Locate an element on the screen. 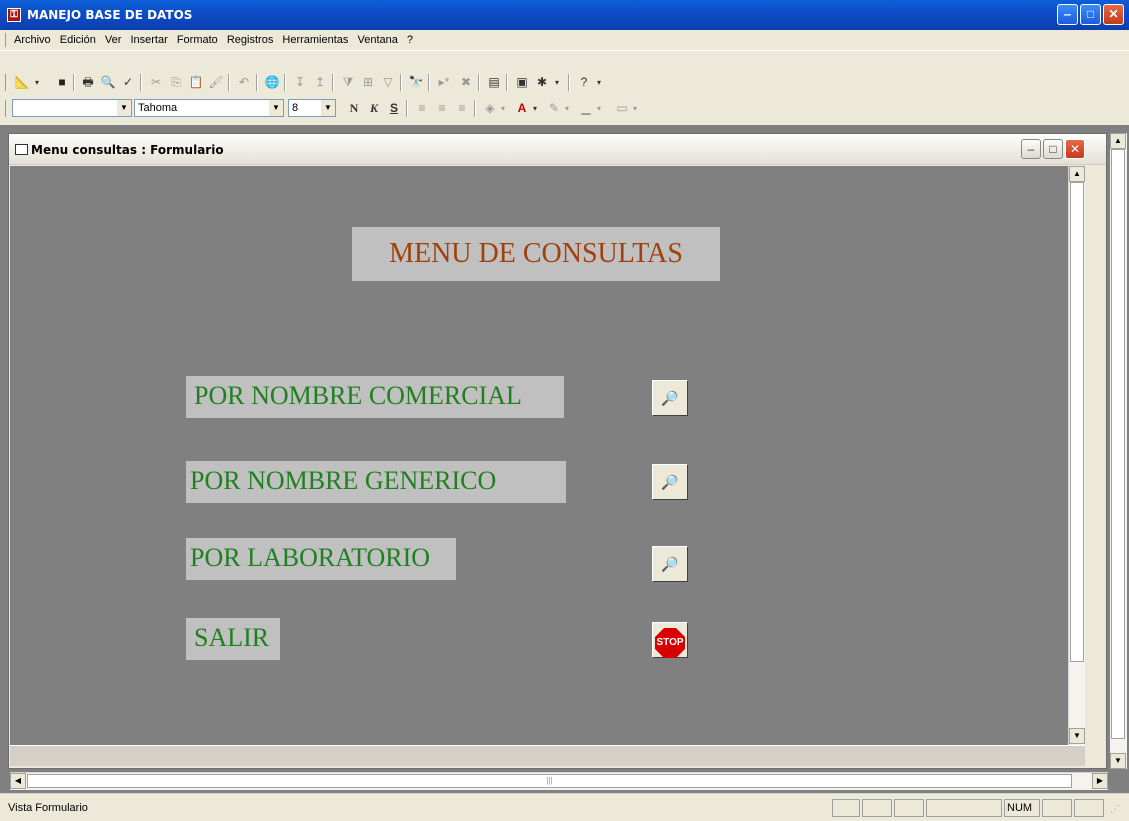 The image size is (1129, 821). print-preview-icon: 🔍 is located at coordinates (108, 82).